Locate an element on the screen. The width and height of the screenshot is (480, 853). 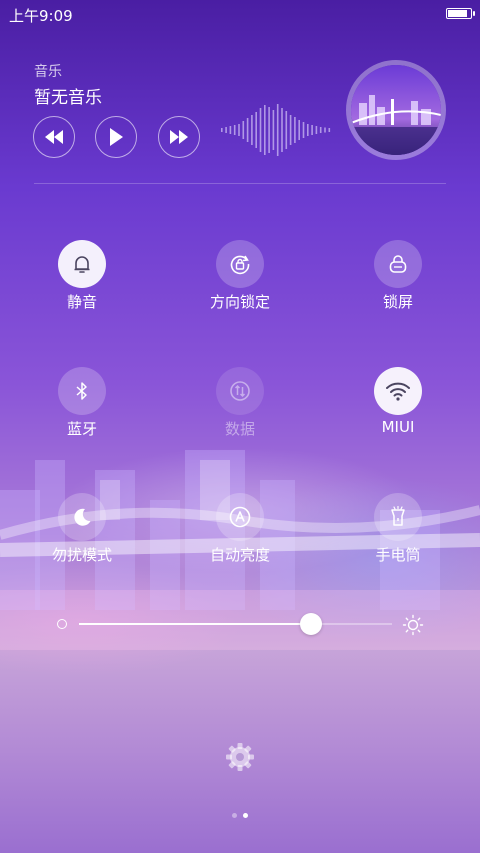
auto-brightness-icon is located at coordinates (240, 517).